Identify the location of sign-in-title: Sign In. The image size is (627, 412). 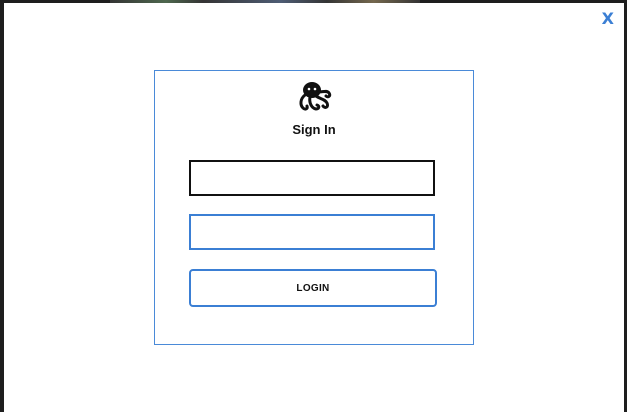
(314, 129).